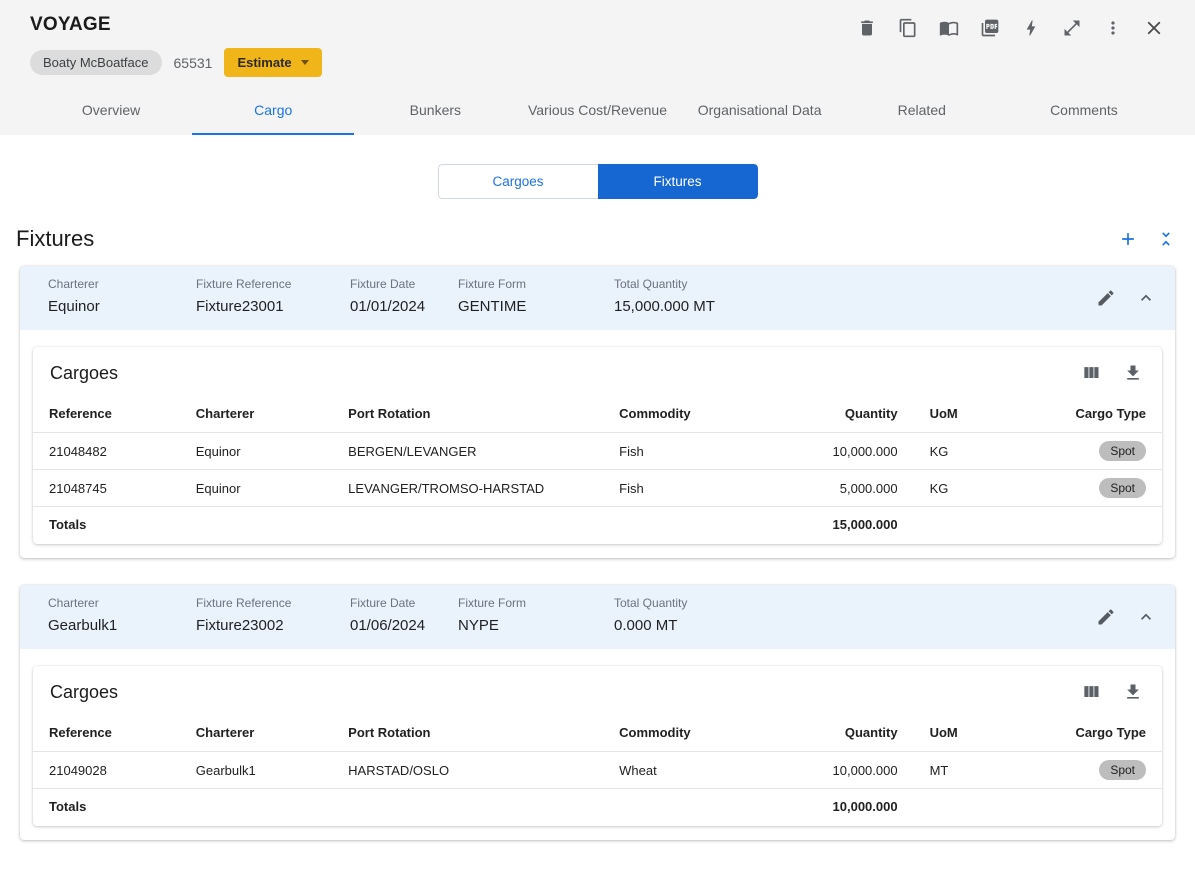 This screenshot has height=888, width=1195. Describe the element at coordinates (55, 238) in the screenshot. I see `fixtures-section-title: Fixtures` at that location.